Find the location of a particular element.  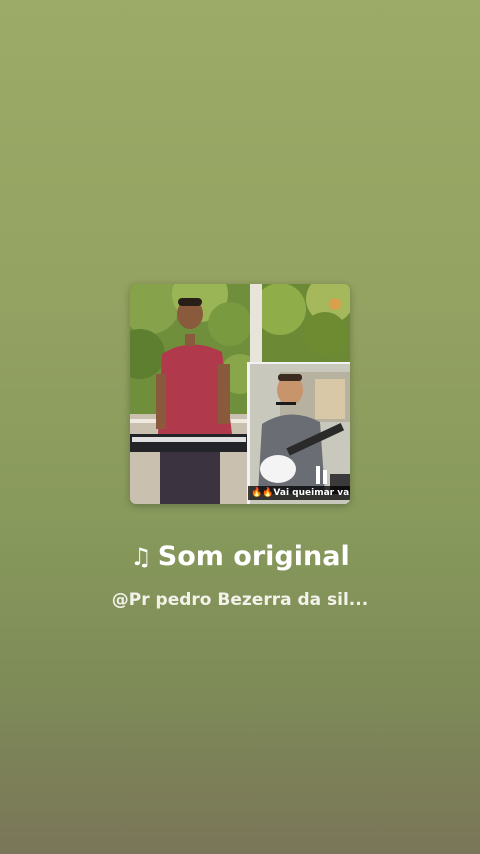

sound-title-text: Som original is located at coordinates (253, 556).